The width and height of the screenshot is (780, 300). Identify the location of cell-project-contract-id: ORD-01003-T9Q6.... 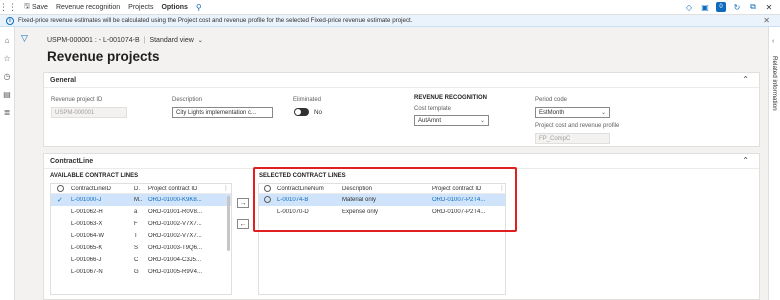
(175, 248).